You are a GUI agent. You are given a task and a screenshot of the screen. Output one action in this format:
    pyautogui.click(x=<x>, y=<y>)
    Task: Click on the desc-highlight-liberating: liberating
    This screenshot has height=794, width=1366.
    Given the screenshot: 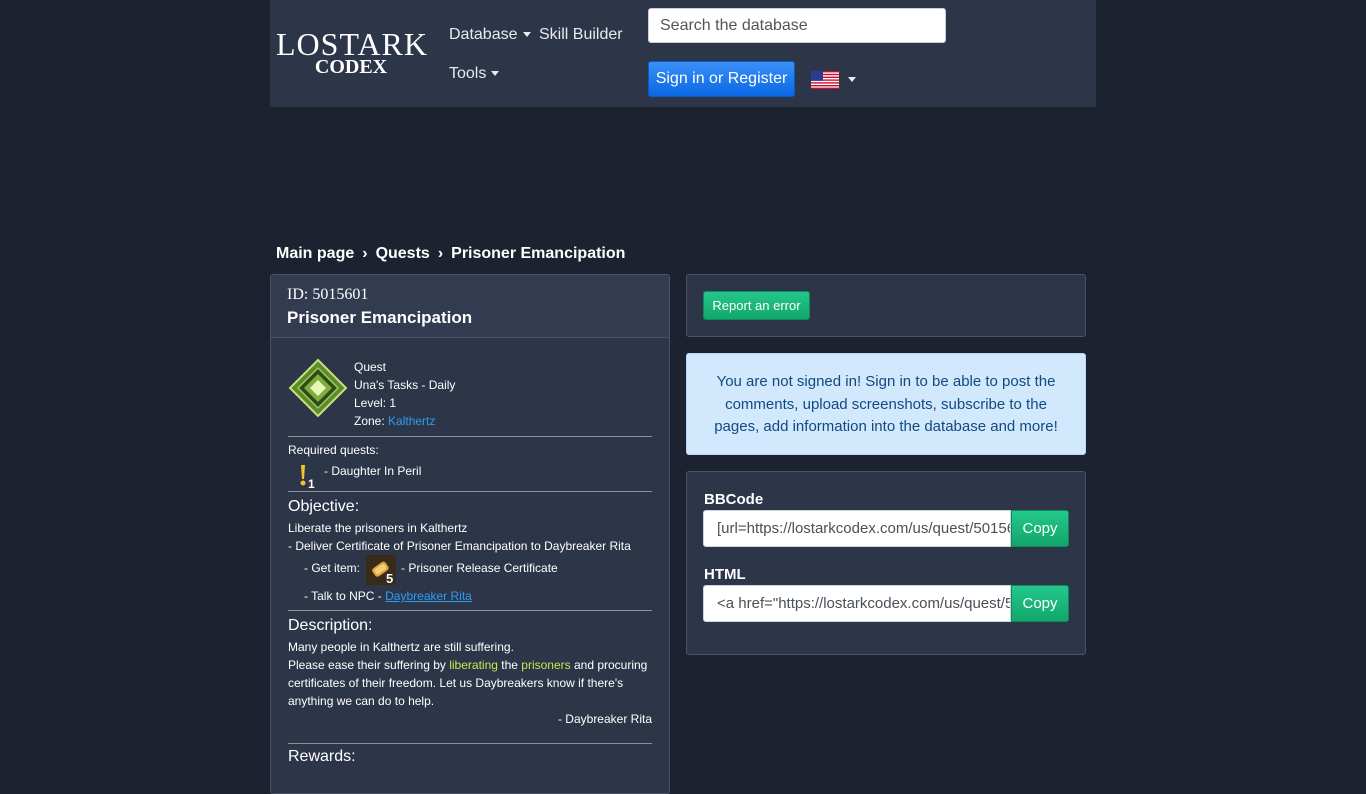 What is the action you would take?
    pyautogui.click(x=473, y=665)
    